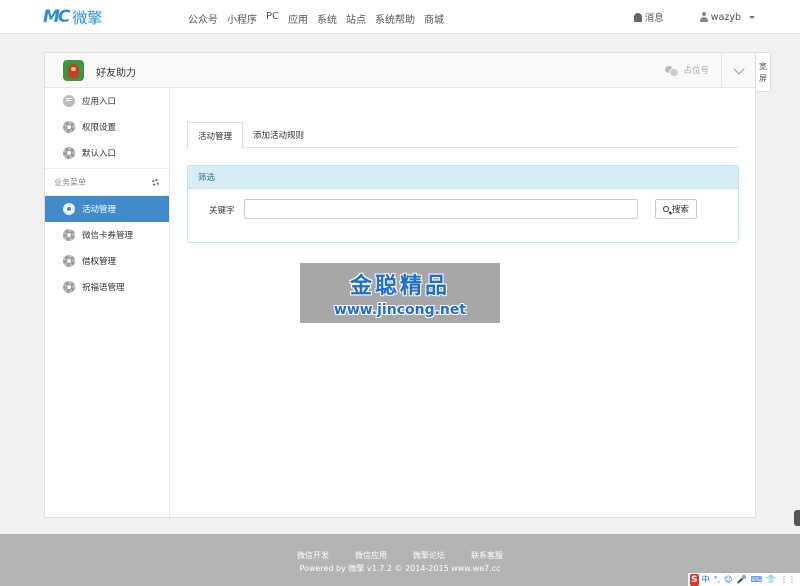 This screenshot has height=586, width=800. Describe the element at coordinates (107, 182) in the screenshot. I see `sidebar-group-header: 业务菜单` at that location.